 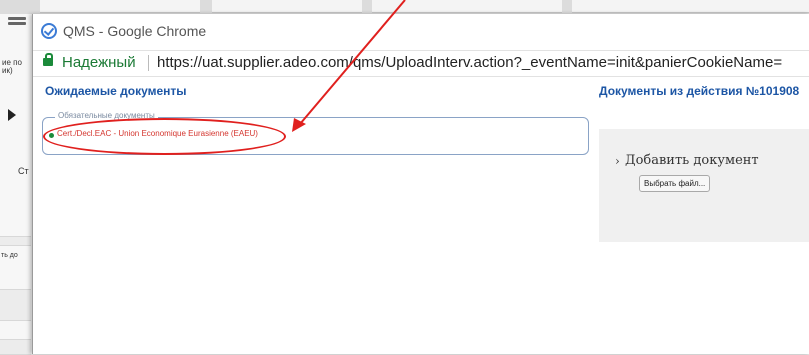 What do you see at coordinates (135, 31) in the screenshot?
I see `window-title: QMS - Google Chrome` at bounding box center [135, 31].